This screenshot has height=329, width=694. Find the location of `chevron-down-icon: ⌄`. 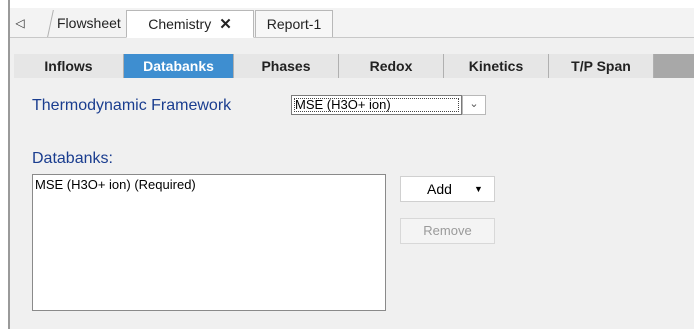

chevron-down-icon: ⌄ is located at coordinates (474, 105).